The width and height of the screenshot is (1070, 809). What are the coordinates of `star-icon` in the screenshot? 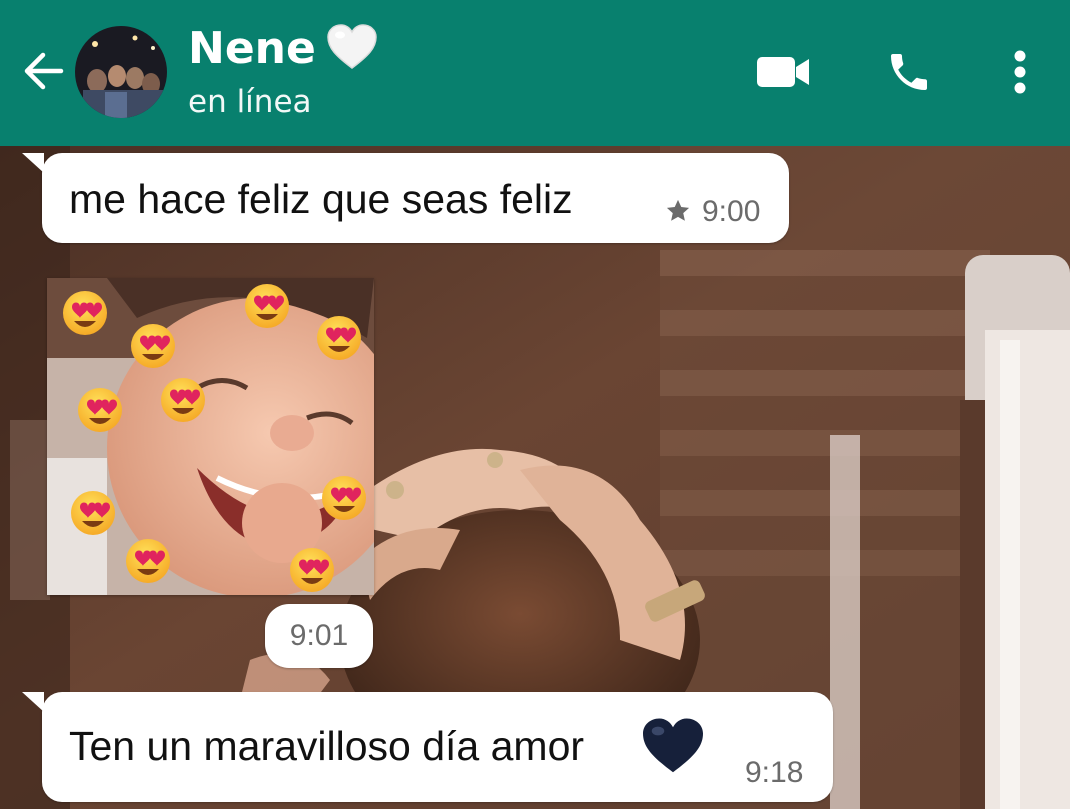 It's located at (678, 213).